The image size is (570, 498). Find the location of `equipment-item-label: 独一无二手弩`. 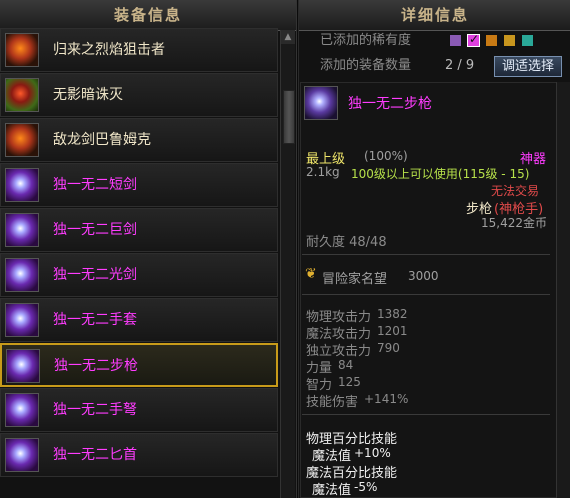

equipment-item-label: 独一无二手弩 is located at coordinates (95, 410).